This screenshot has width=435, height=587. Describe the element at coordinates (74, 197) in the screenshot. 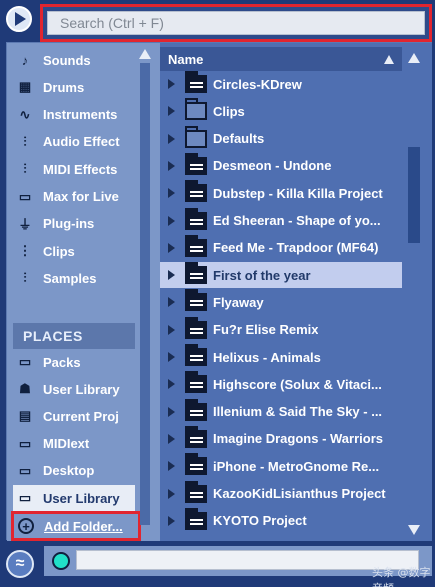

I see `category-item: ▭ Max for Live` at that location.